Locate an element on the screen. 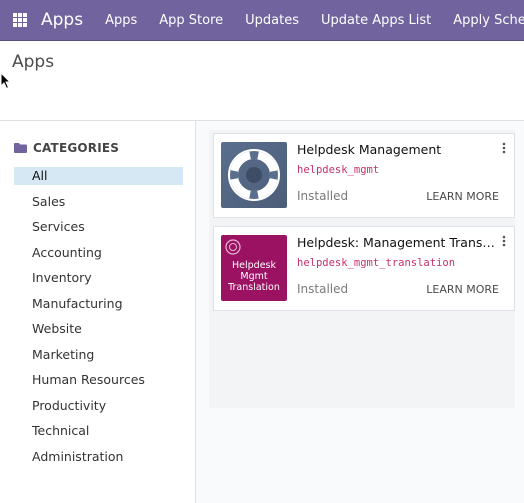 The height and width of the screenshot is (503, 524). apps-menu-icon is located at coordinates (20, 20).